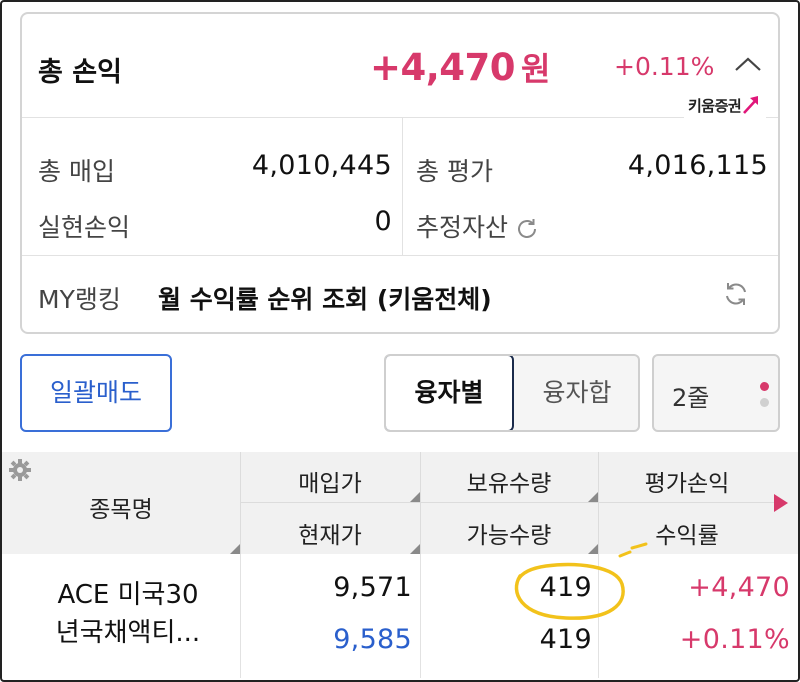 This screenshot has height=682, width=800. I want to click on page-dot, so click(764, 402).